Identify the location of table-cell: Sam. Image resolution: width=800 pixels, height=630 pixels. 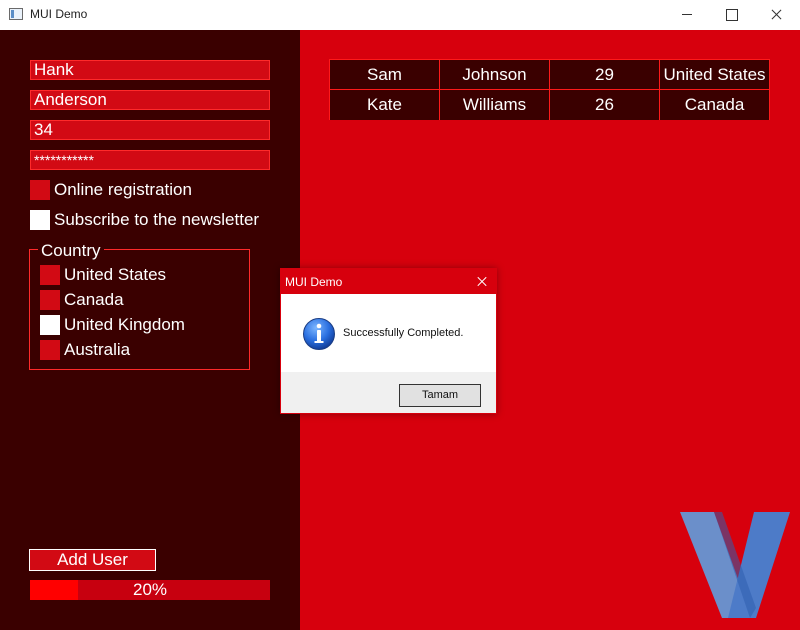
(385, 75).